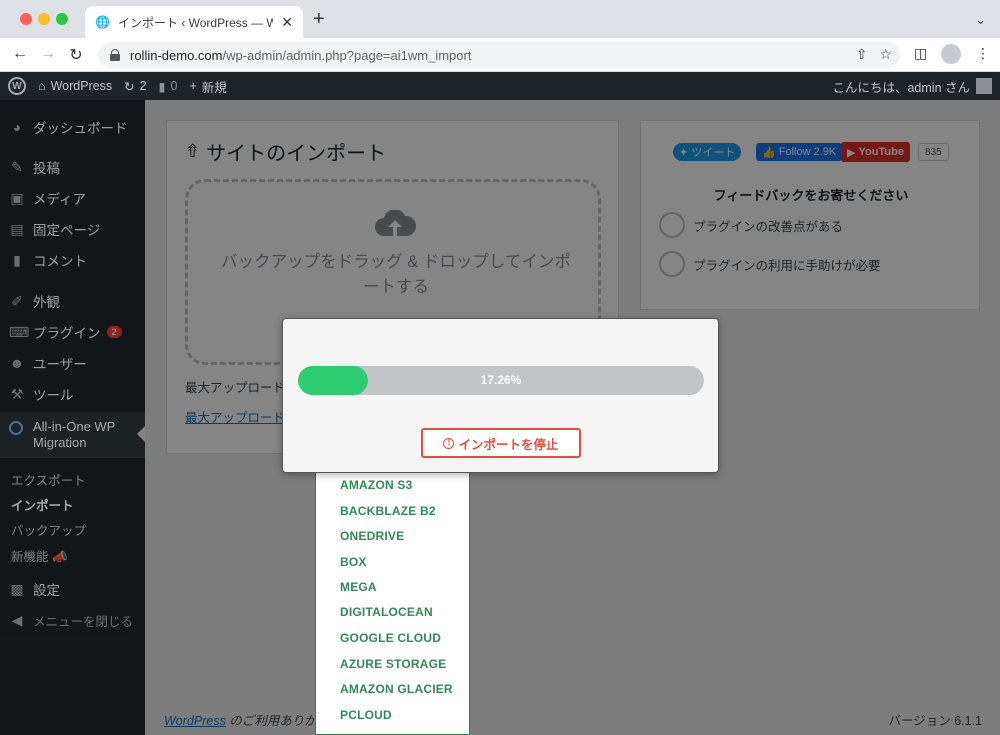 The height and width of the screenshot is (735, 1000). What do you see at coordinates (20, 54) in the screenshot?
I see `back-icon: ←` at bounding box center [20, 54].